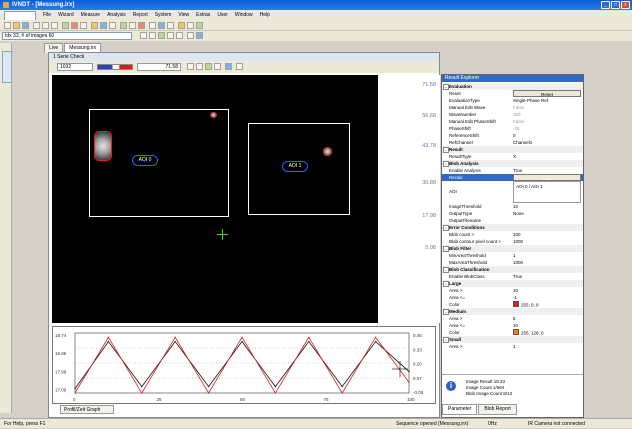 The width and height of the screenshot is (632, 429). I want to click on image-index-field: Idx 33, # of images 60, so click(67, 36).